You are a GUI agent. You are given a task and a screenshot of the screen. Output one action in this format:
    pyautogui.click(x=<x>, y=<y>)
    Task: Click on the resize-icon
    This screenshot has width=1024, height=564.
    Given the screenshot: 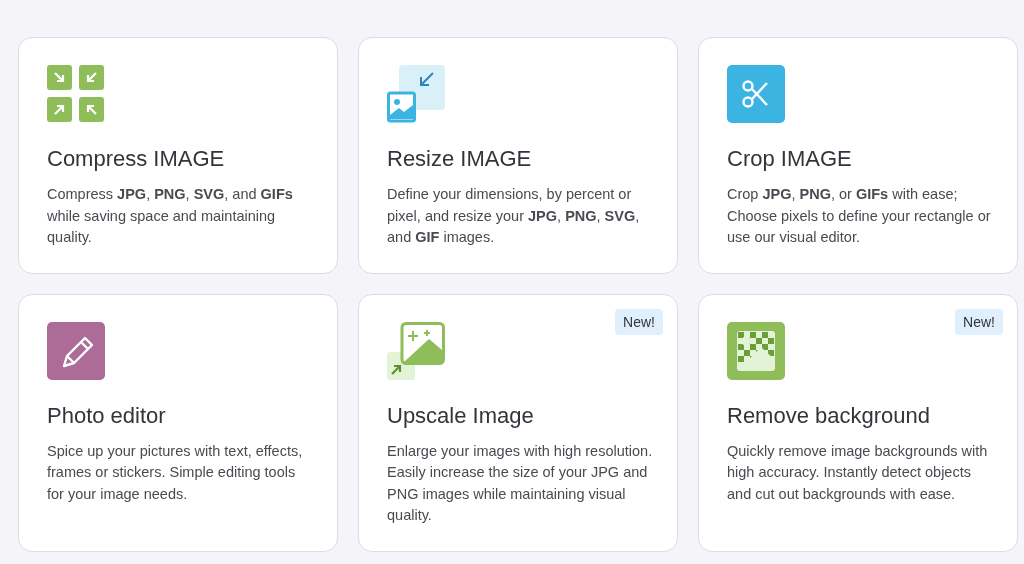 What is the action you would take?
    pyautogui.click(x=416, y=94)
    